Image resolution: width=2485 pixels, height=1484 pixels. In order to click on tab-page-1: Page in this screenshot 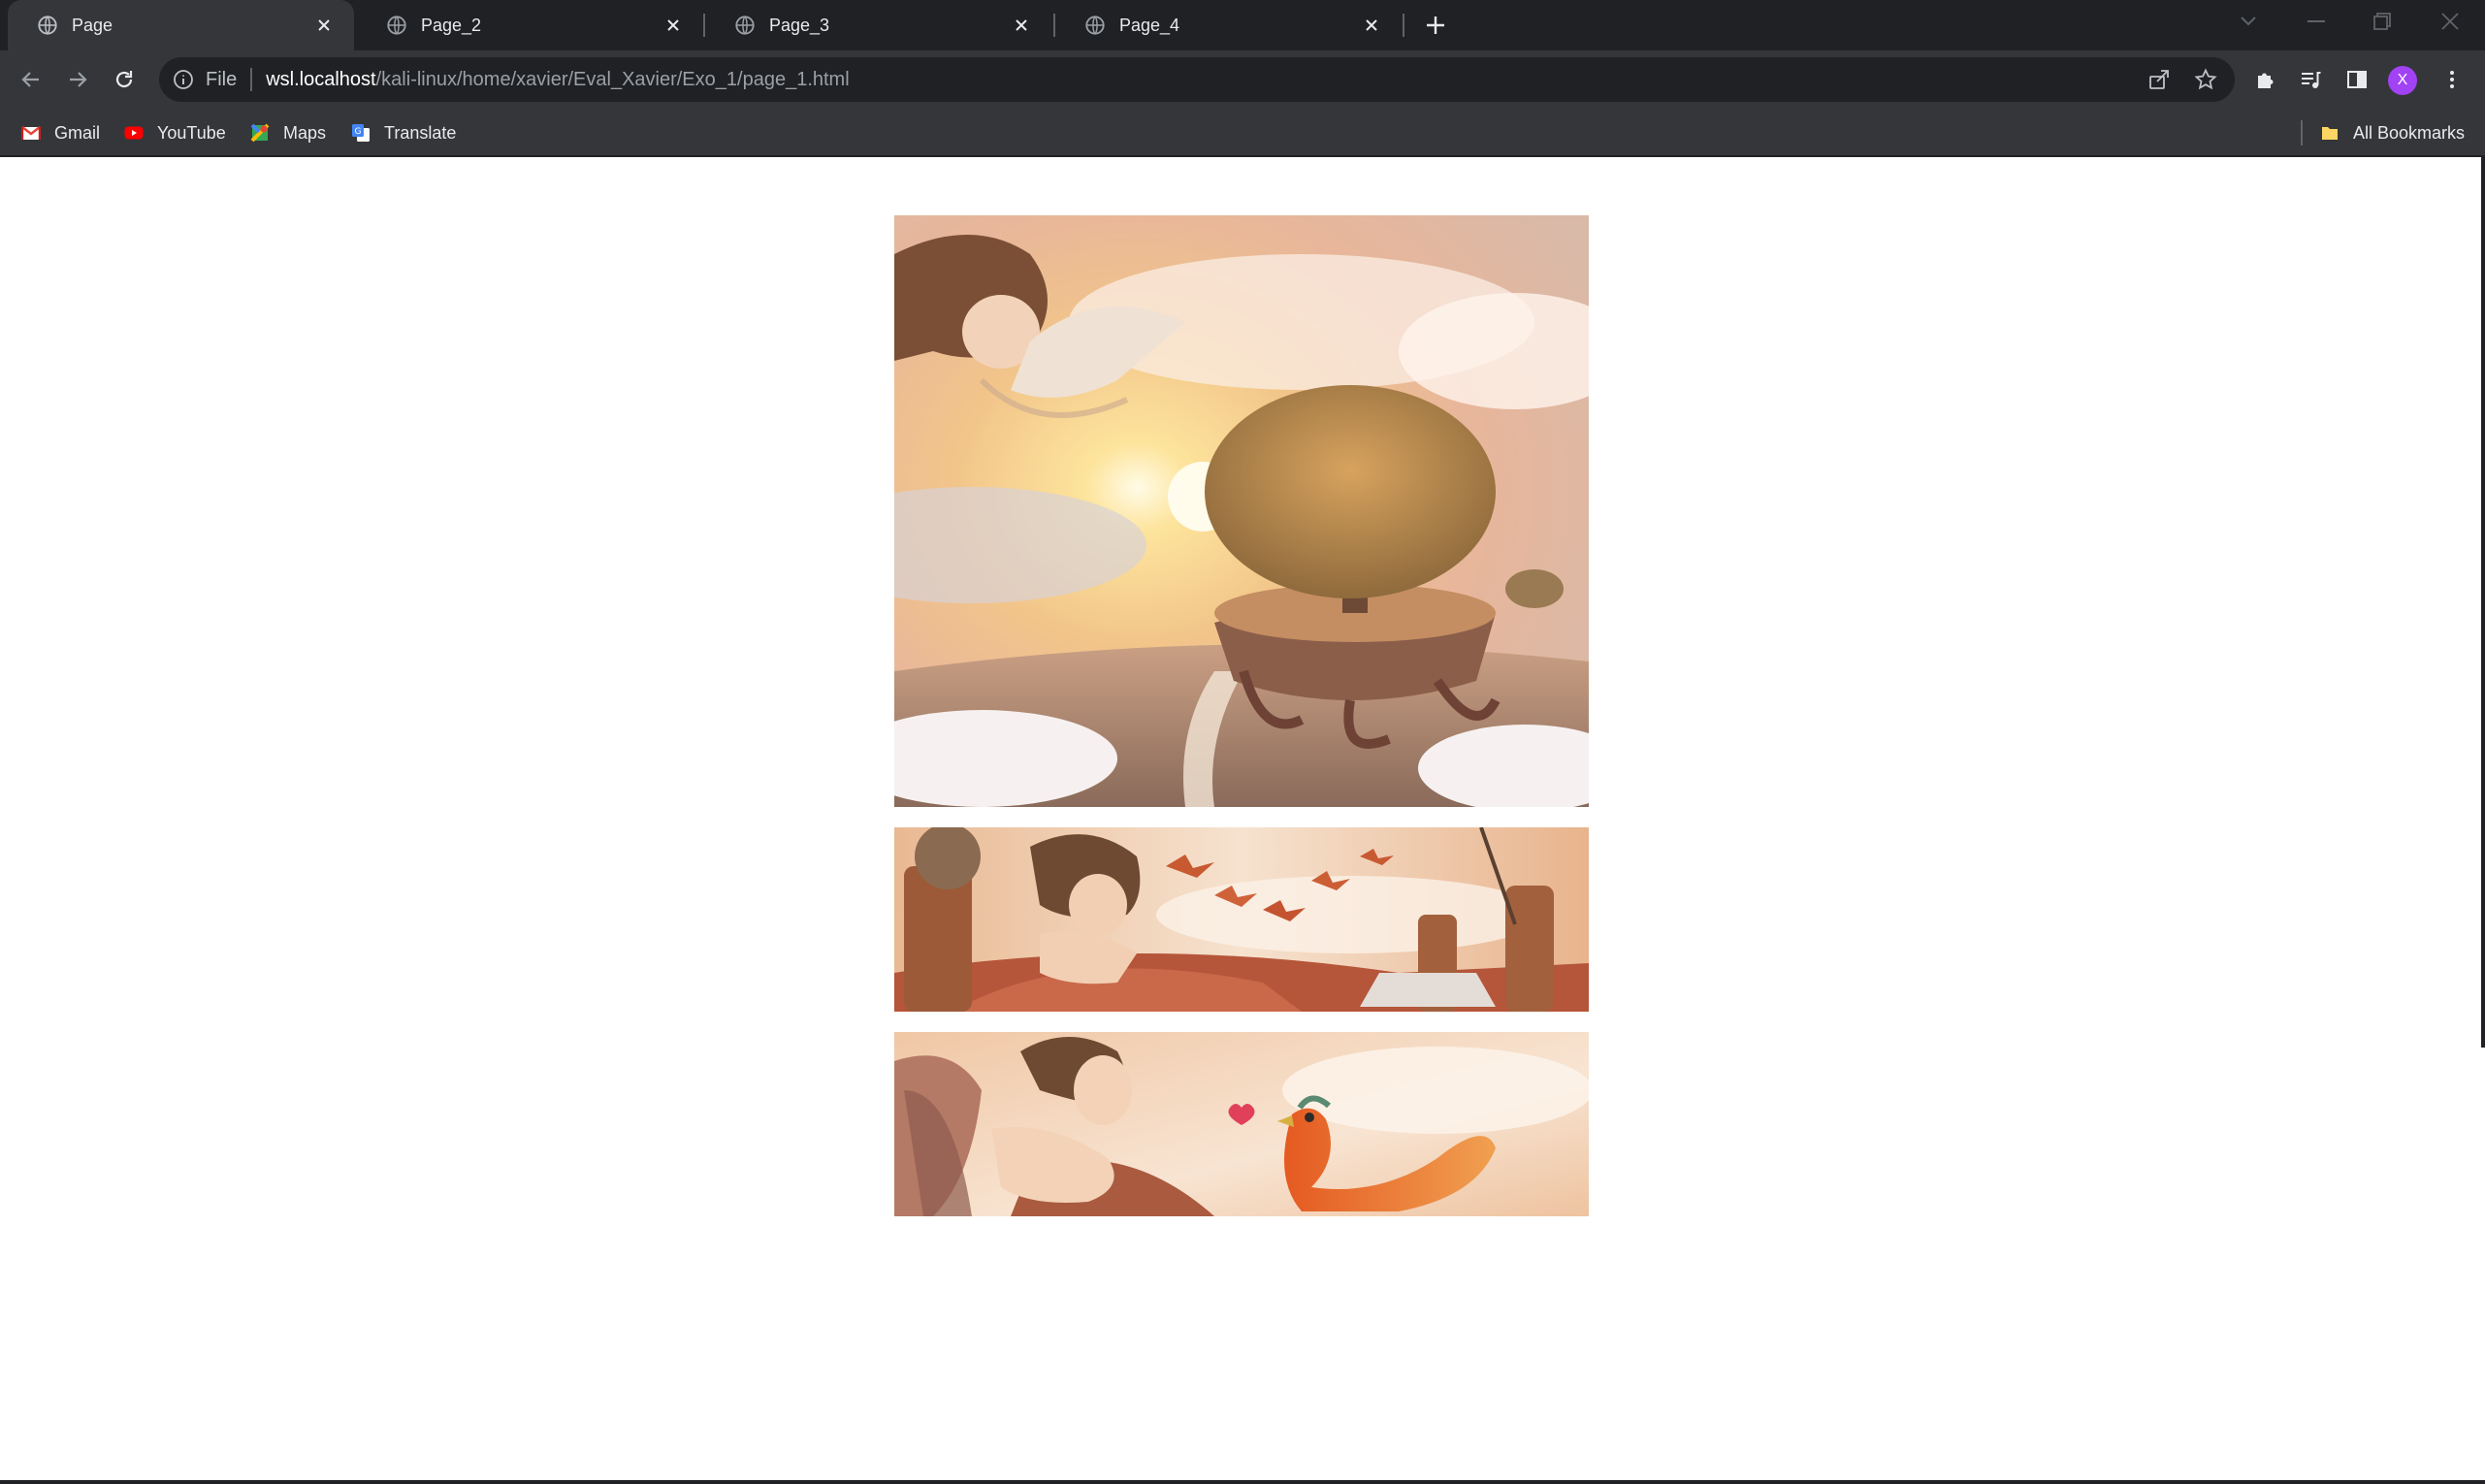, I will do `click(181, 25)`.